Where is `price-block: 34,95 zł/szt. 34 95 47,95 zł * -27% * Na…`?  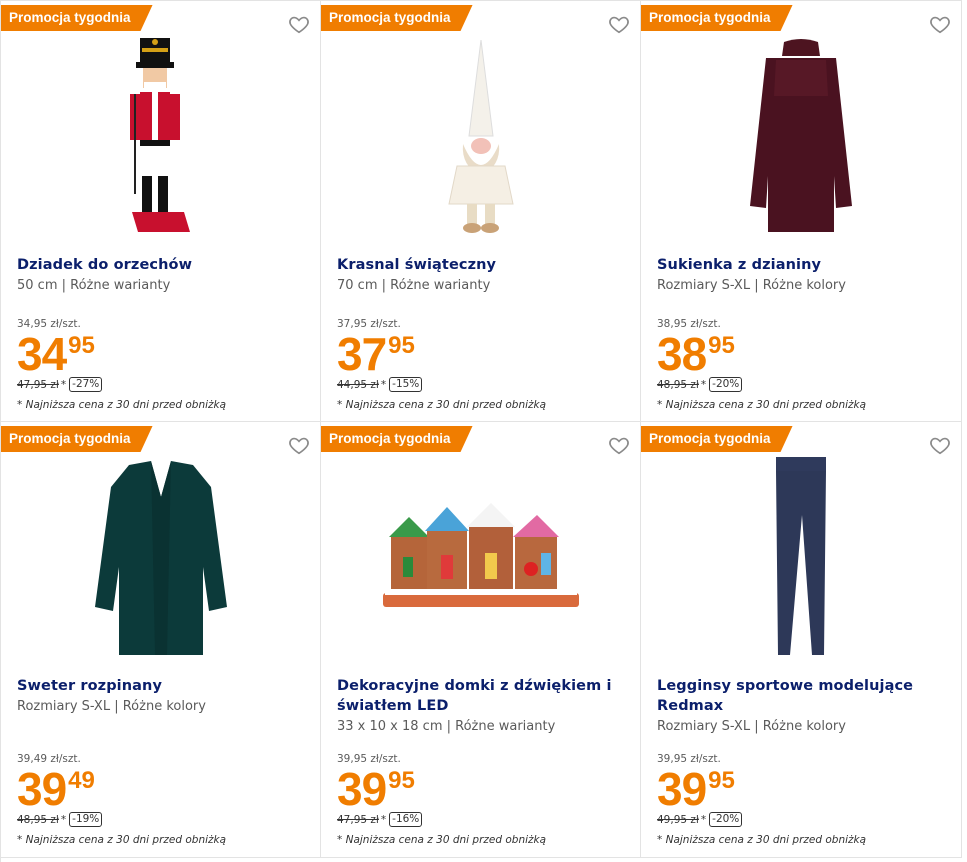 price-block: 34,95 zł/szt. 34 95 47,95 zł * -27% * Na… is located at coordinates (121, 364).